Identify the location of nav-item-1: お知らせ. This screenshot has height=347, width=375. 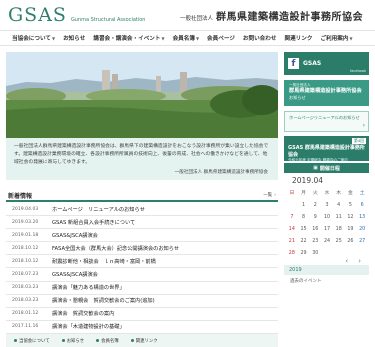
(74, 38).